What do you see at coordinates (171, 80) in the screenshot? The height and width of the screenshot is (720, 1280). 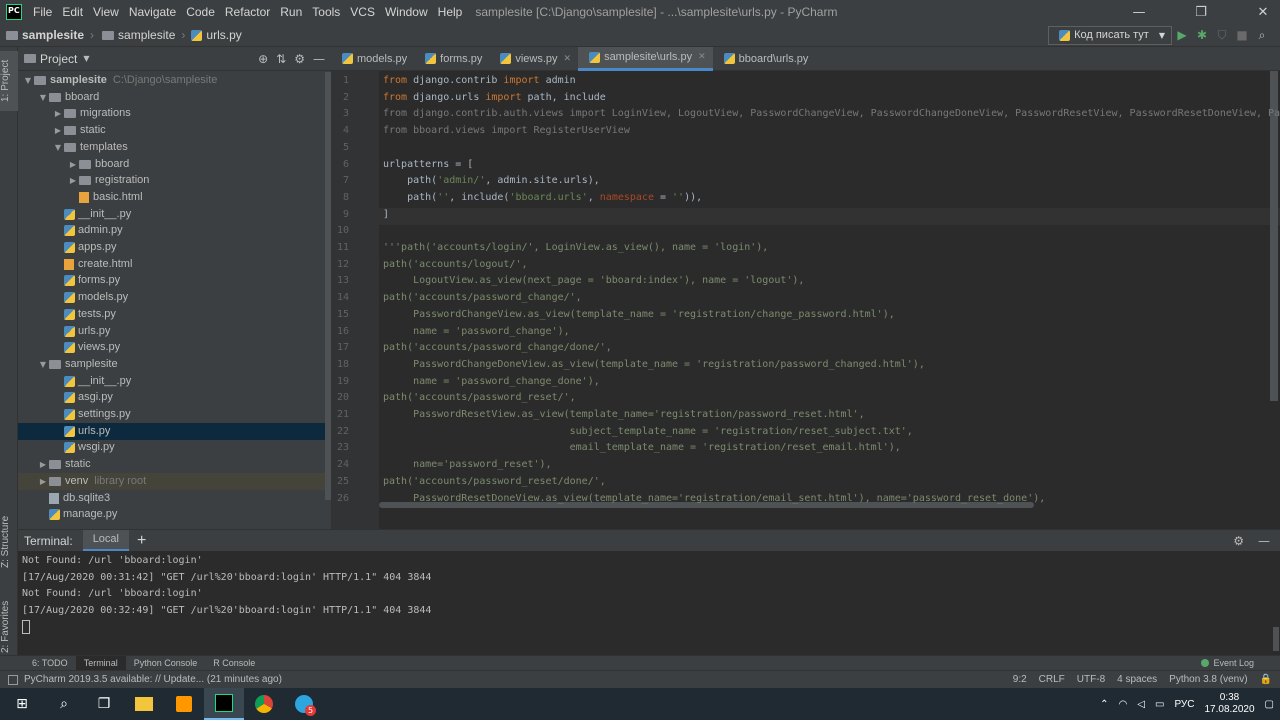 I see `tree-item: ▼ samplesite C:\Django\samplesite` at bounding box center [171, 80].